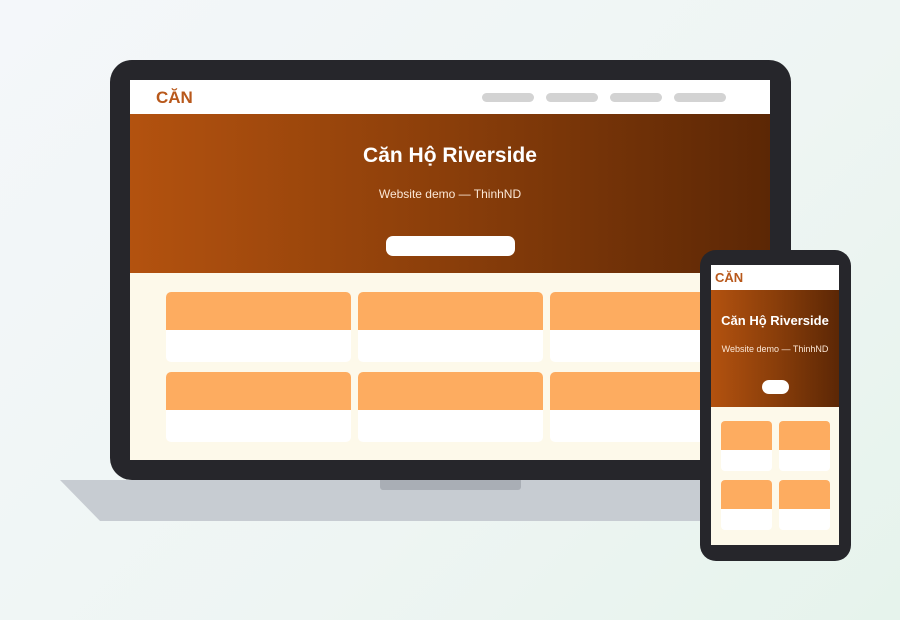 The width and height of the screenshot is (900, 620). I want to click on mobile-hero-title: Căn Hộ Riverside, so click(775, 320).